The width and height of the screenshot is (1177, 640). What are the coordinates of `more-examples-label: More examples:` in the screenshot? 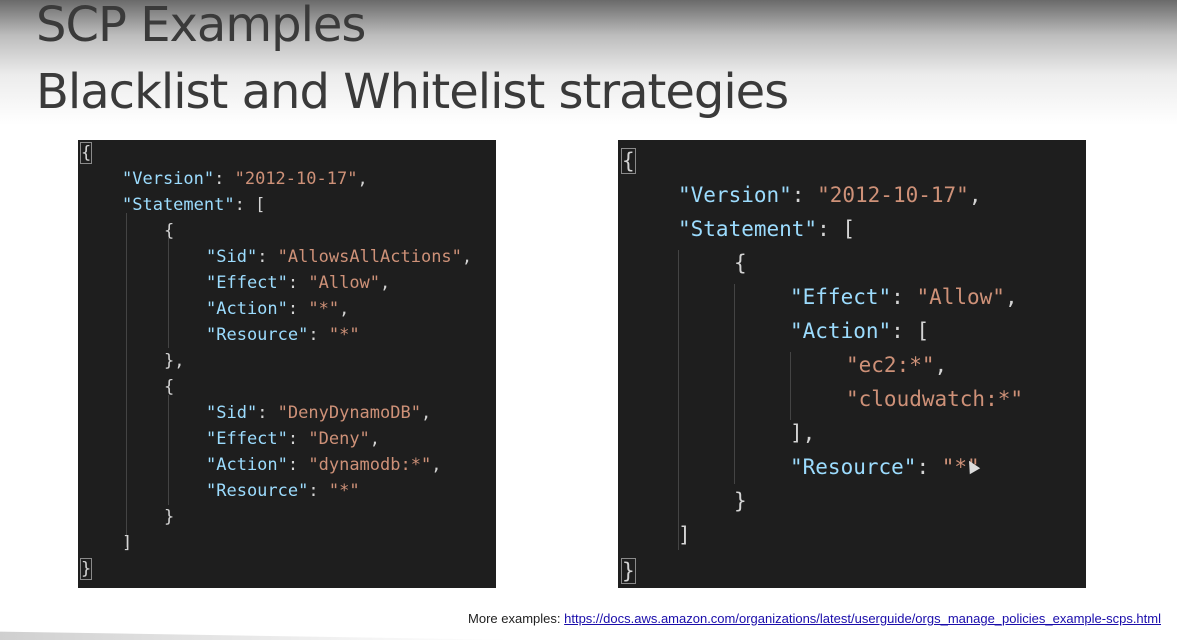 It's located at (514, 618).